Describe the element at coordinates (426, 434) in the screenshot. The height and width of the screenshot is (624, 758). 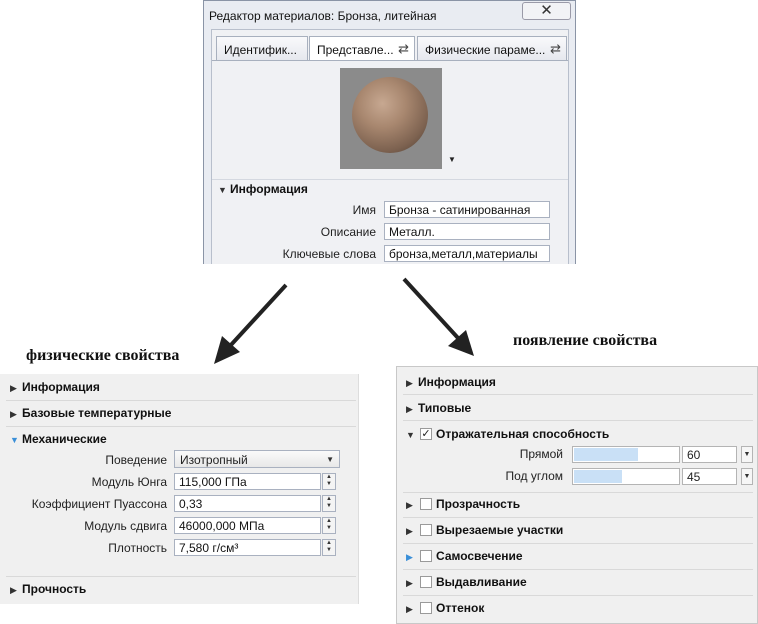
I see `reflectivity-checkbox: ✓` at that location.